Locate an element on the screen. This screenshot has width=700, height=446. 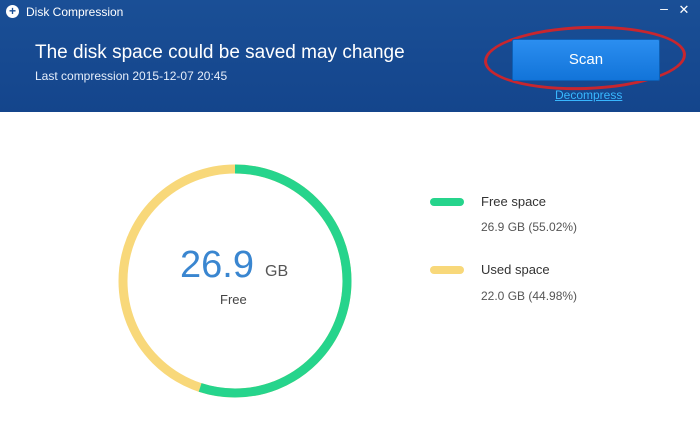
legend-used-label: Used space is located at coordinates (515, 269).